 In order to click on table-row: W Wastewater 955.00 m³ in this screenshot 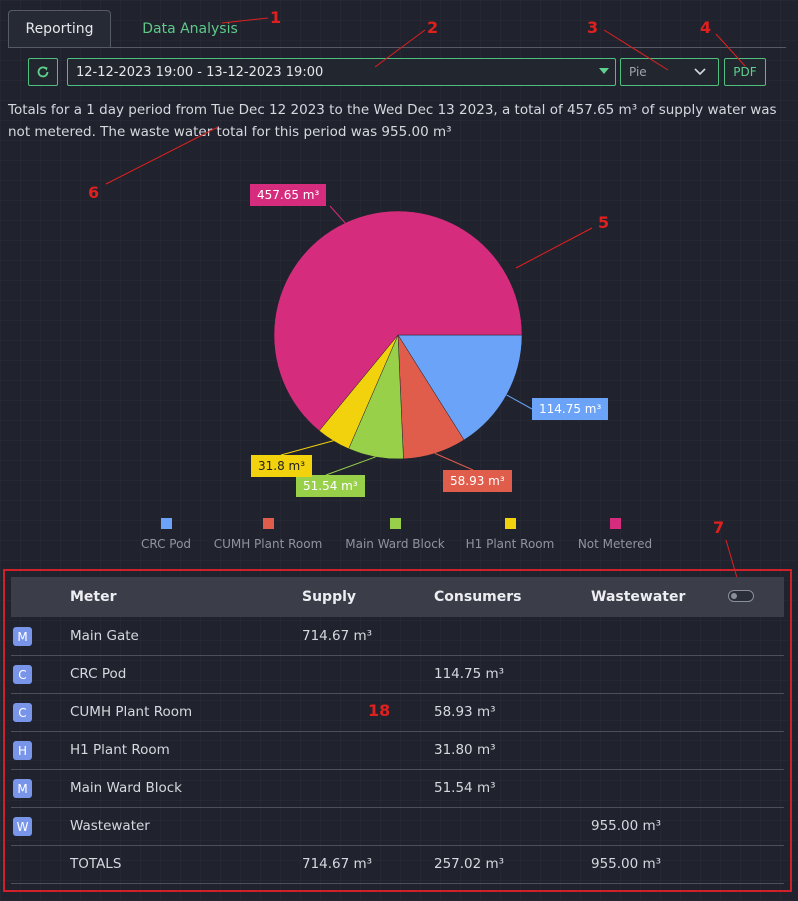, I will do `click(397, 826)`.